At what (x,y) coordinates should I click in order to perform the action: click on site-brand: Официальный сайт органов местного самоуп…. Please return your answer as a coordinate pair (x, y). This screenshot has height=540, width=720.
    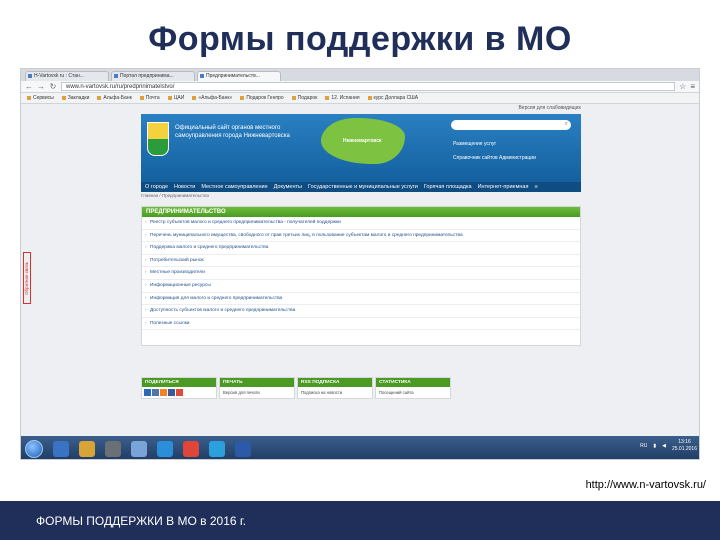
    Looking at the image, I should click on (250, 132).